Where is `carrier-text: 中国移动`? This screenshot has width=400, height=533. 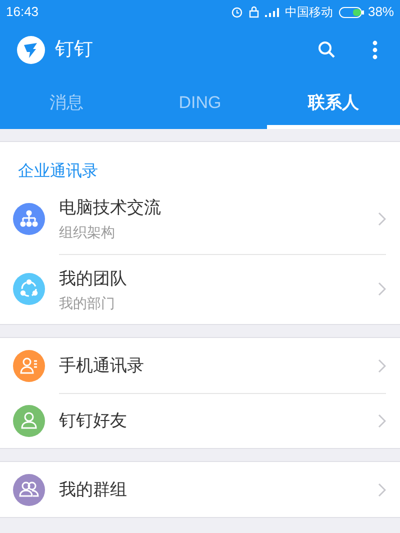 carrier-text: 中国移动 is located at coordinates (308, 12).